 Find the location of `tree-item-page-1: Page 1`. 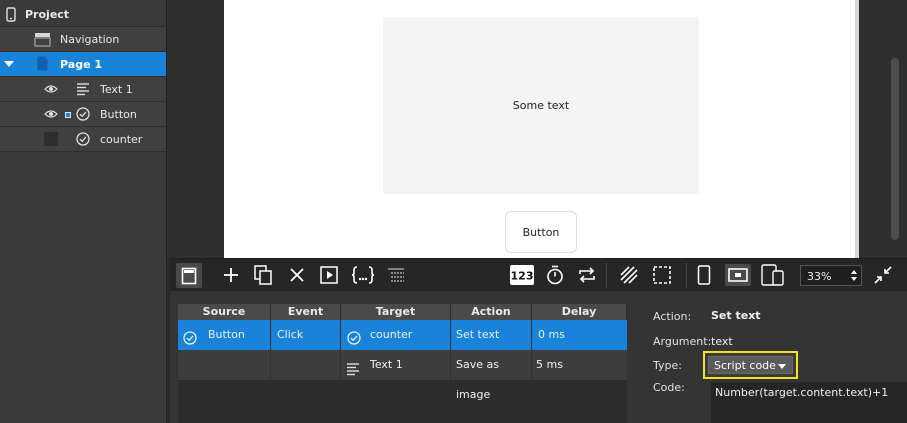

tree-item-page-1: Page 1 is located at coordinates (83, 64).